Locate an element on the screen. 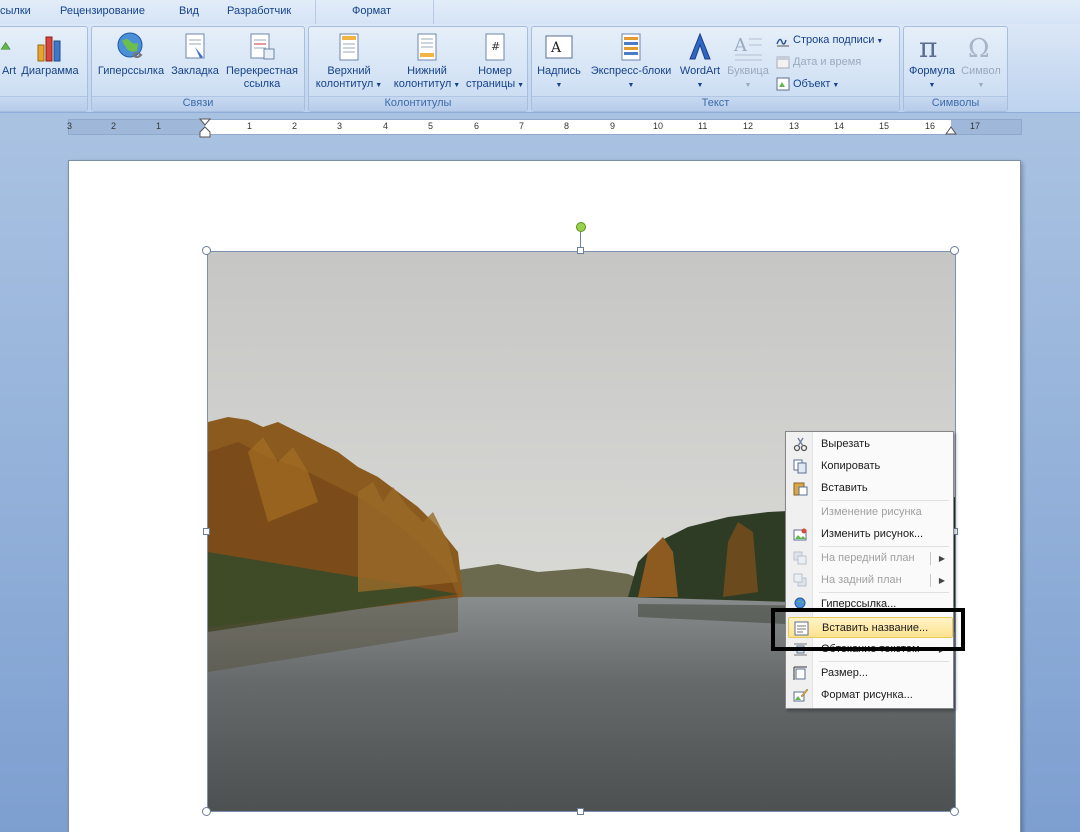 Image resolution: width=1080 pixels, height=832 pixels. resize-handle-bottom is located at coordinates (580, 811).